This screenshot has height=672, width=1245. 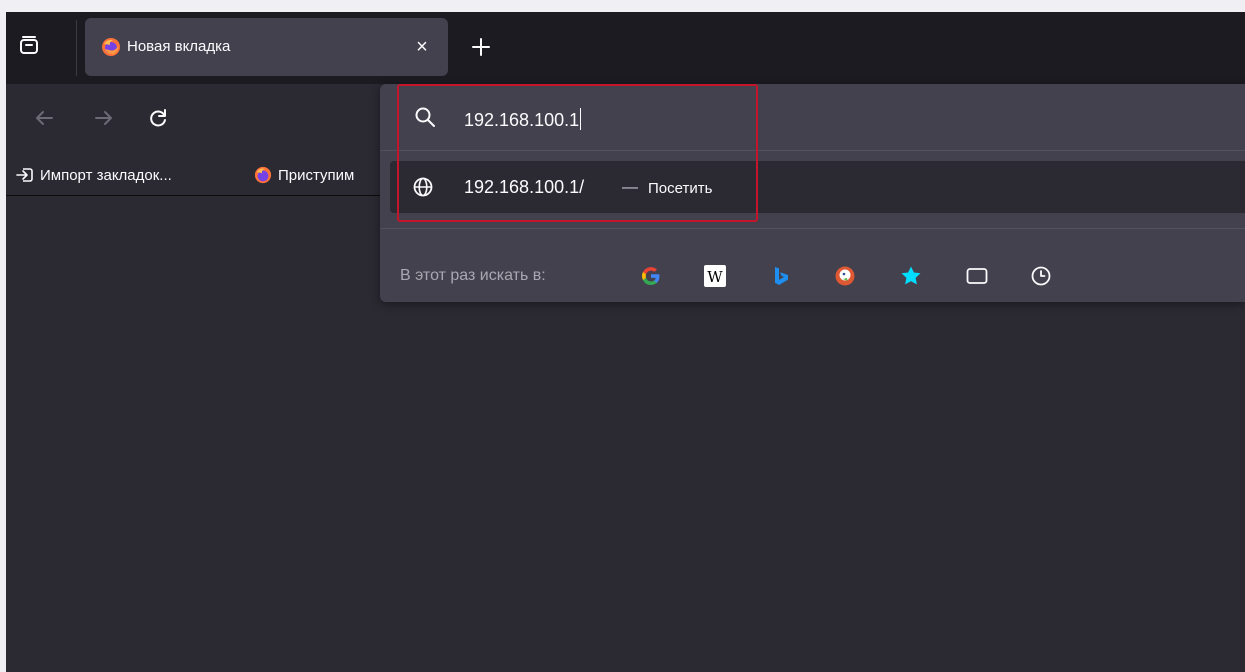 I want to click on tab-separator, so click(x=76, y=48).